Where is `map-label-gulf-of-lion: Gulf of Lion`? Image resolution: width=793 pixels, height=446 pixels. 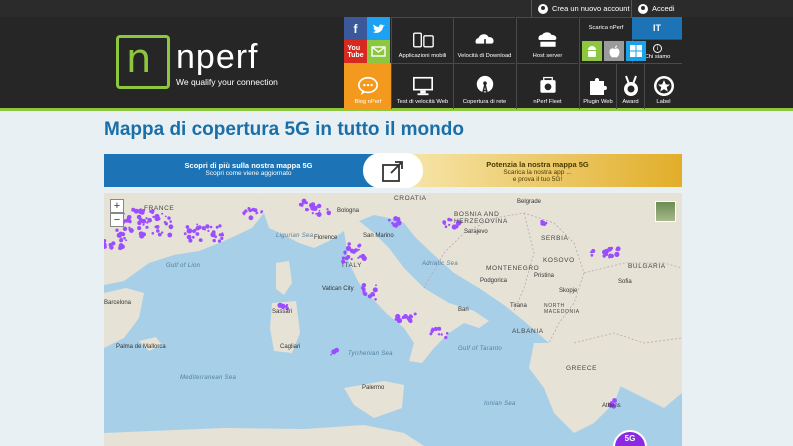 map-label-gulf-of-lion: Gulf of Lion is located at coordinates (183, 266).